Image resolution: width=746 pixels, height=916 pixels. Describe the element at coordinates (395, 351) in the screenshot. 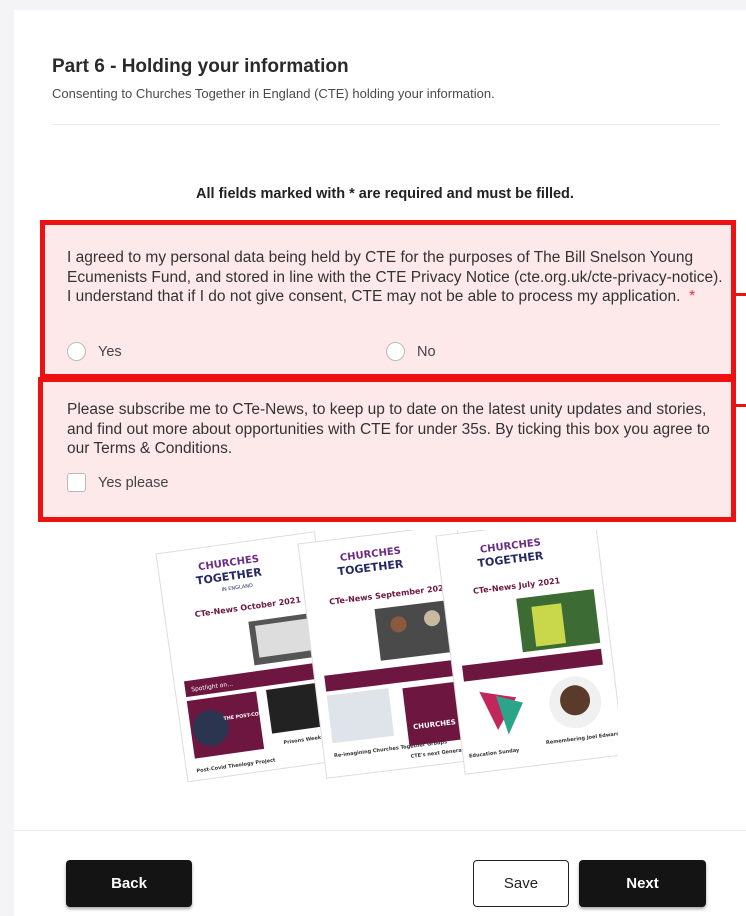

I see `no-radio` at that location.